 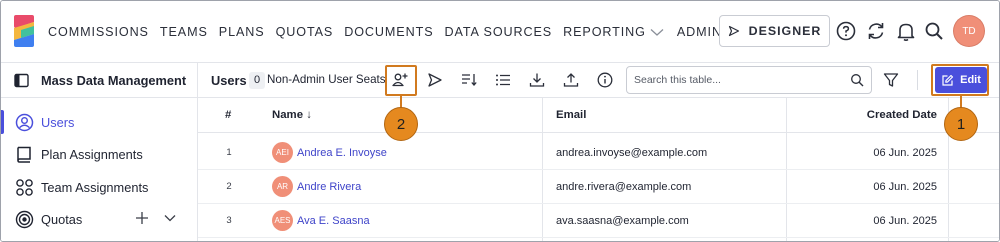 What do you see at coordinates (624, 187) in the screenshot?
I see `email-cell: andre.rivera@example.com` at bounding box center [624, 187].